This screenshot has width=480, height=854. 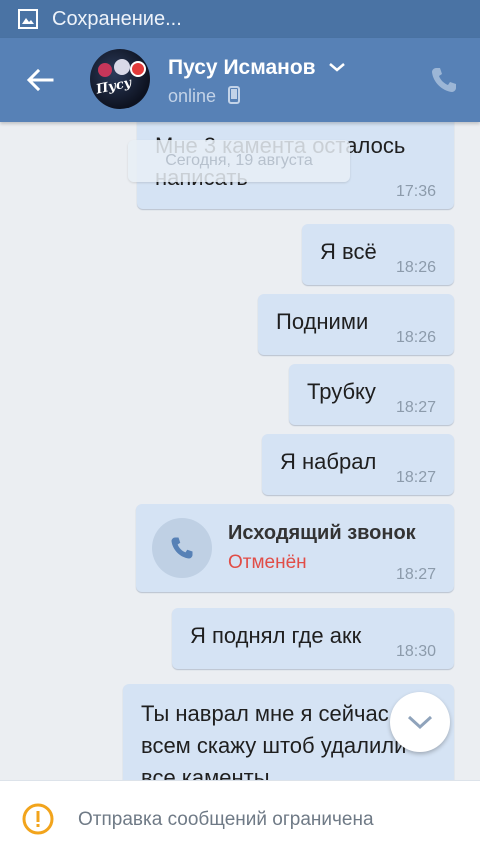 I want to click on avatar-logo-text: Пусу, so click(x=113, y=86).